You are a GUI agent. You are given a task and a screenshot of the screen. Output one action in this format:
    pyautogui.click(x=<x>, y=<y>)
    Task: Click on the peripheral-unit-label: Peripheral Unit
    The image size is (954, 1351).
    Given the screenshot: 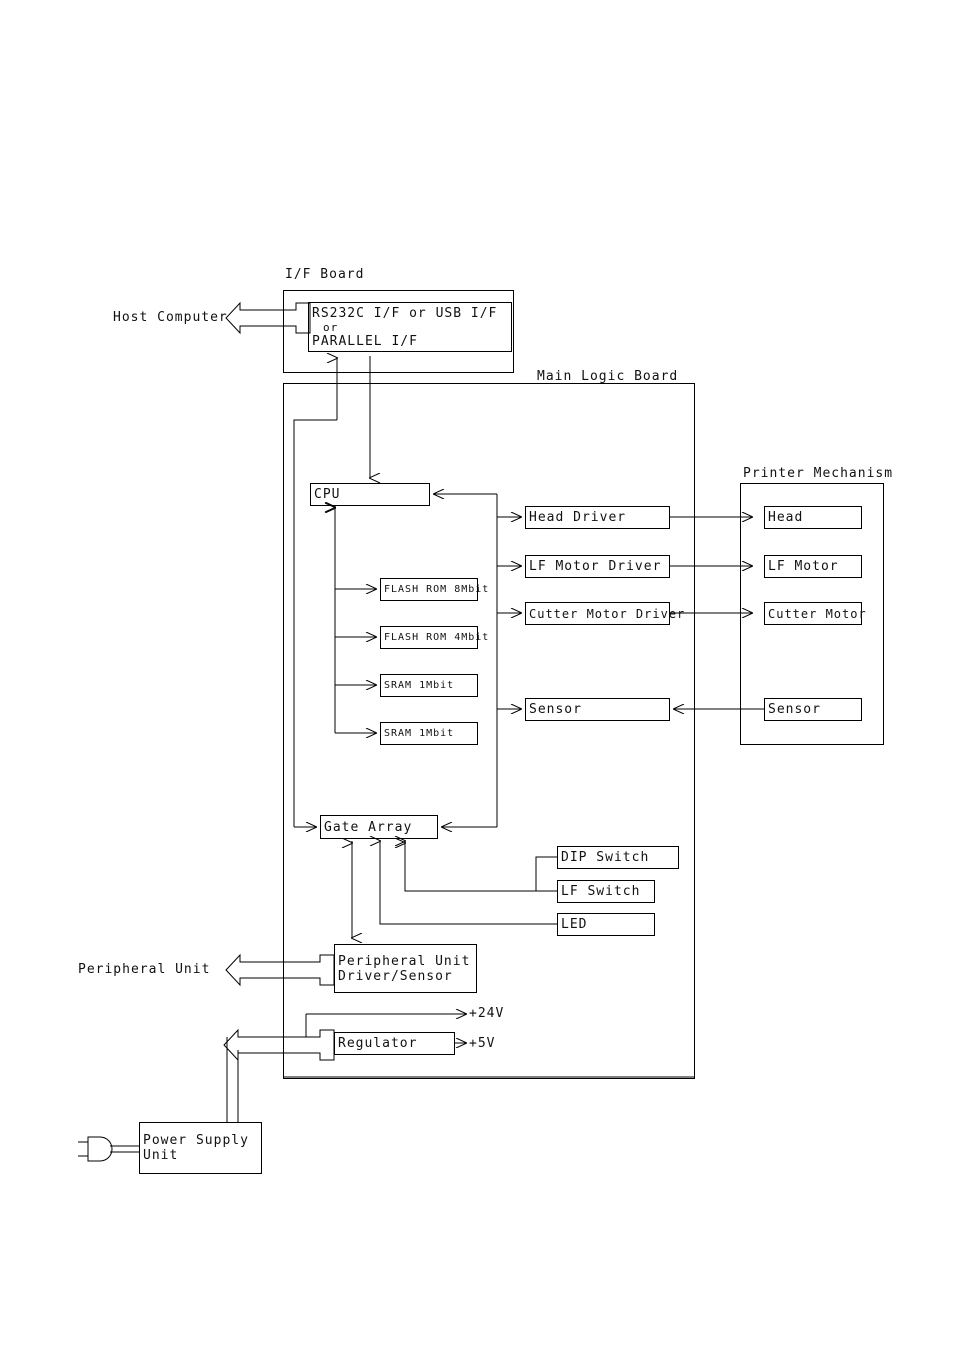 What is the action you would take?
    pyautogui.click(x=144, y=969)
    